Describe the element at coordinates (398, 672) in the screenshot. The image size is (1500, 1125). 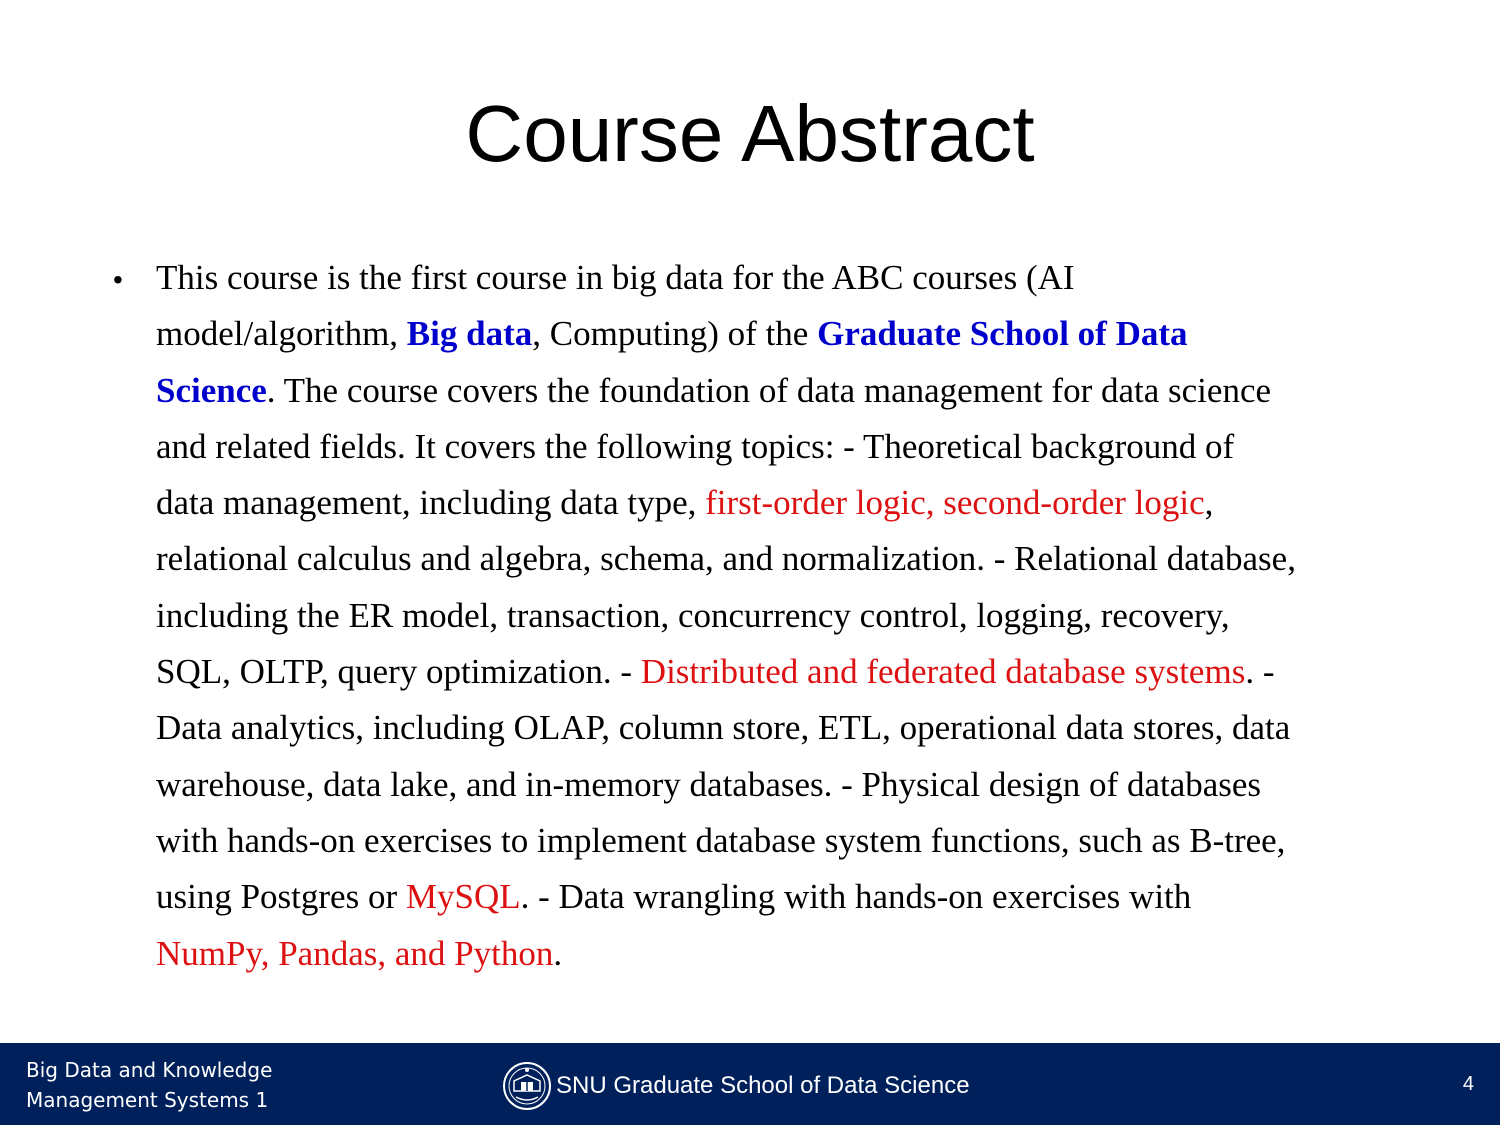
I see `paragraph-text: SQL, OLTP, query optimization. -` at that location.